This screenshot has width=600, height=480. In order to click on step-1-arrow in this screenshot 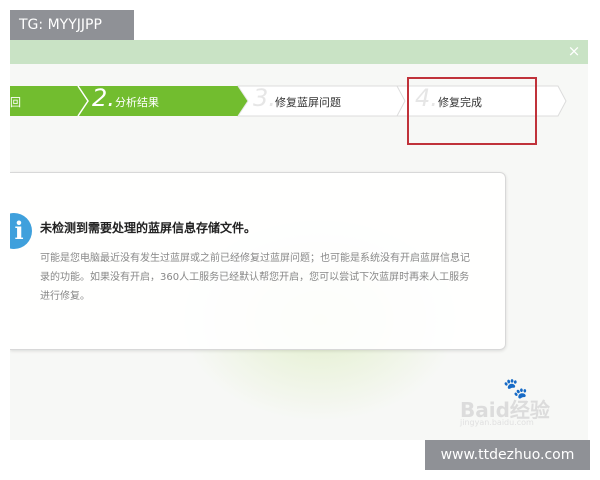, I will do `click(49, 101)`.